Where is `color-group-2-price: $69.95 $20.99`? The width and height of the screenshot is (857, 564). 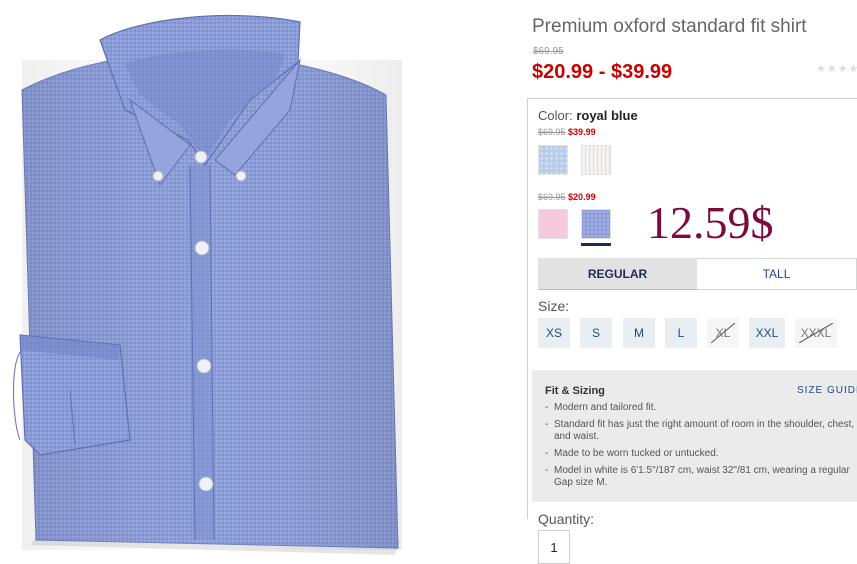 color-group-2-price: $69.95 $20.99 is located at coordinates (567, 197).